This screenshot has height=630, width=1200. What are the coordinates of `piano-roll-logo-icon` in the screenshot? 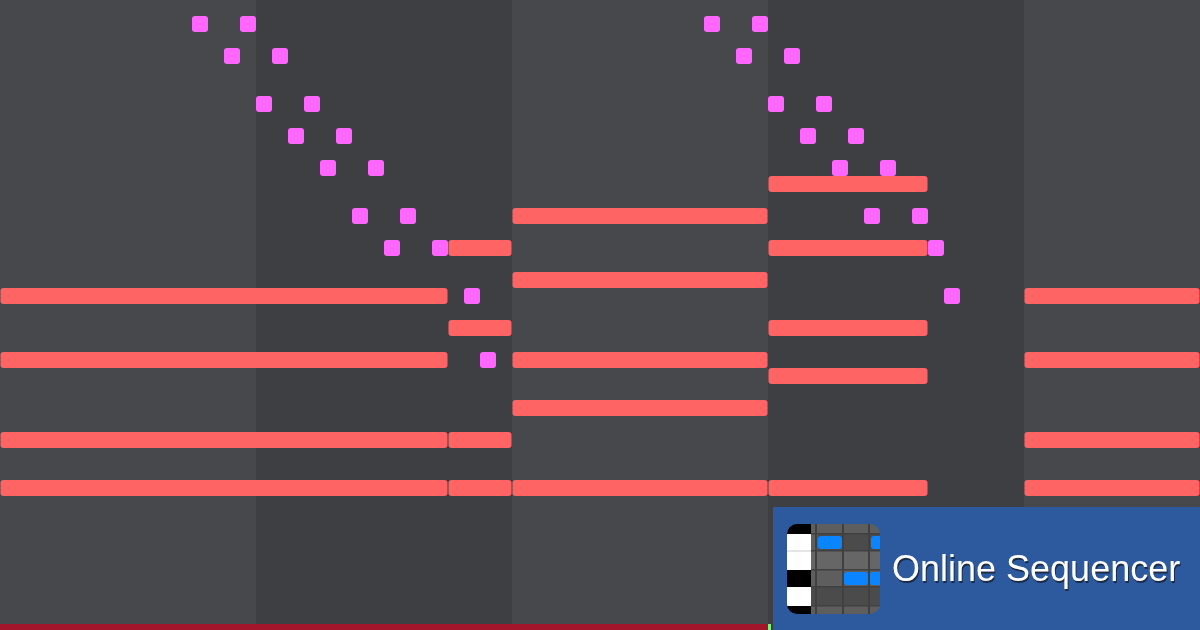 It's located at (833, 568).